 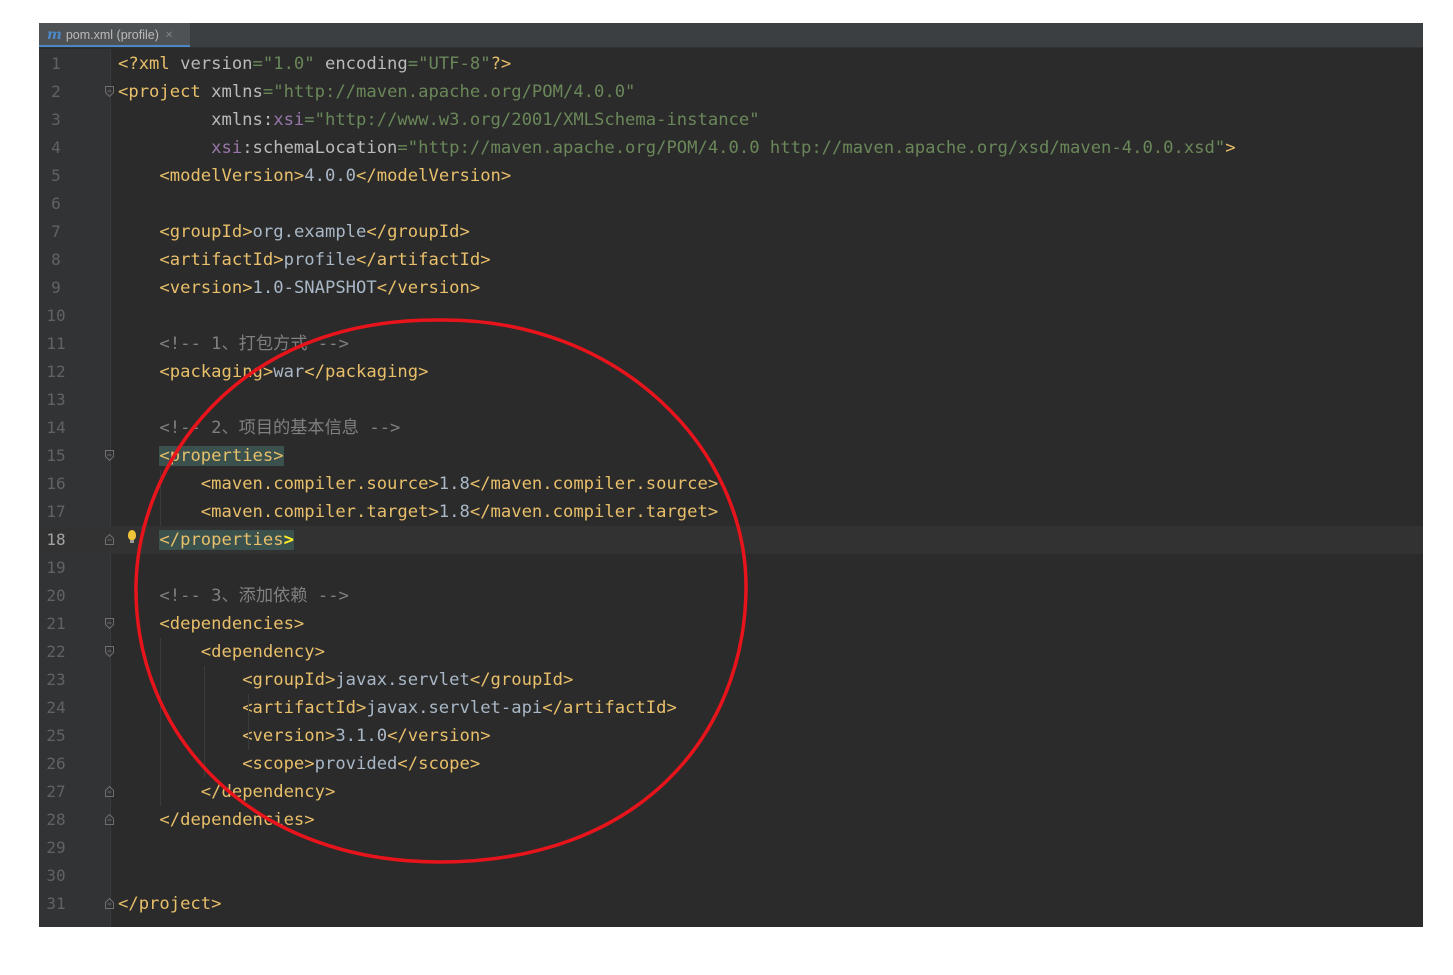 I want to click on code-line: 26 <scope>provided</scope>, so click(x=731, y=764).